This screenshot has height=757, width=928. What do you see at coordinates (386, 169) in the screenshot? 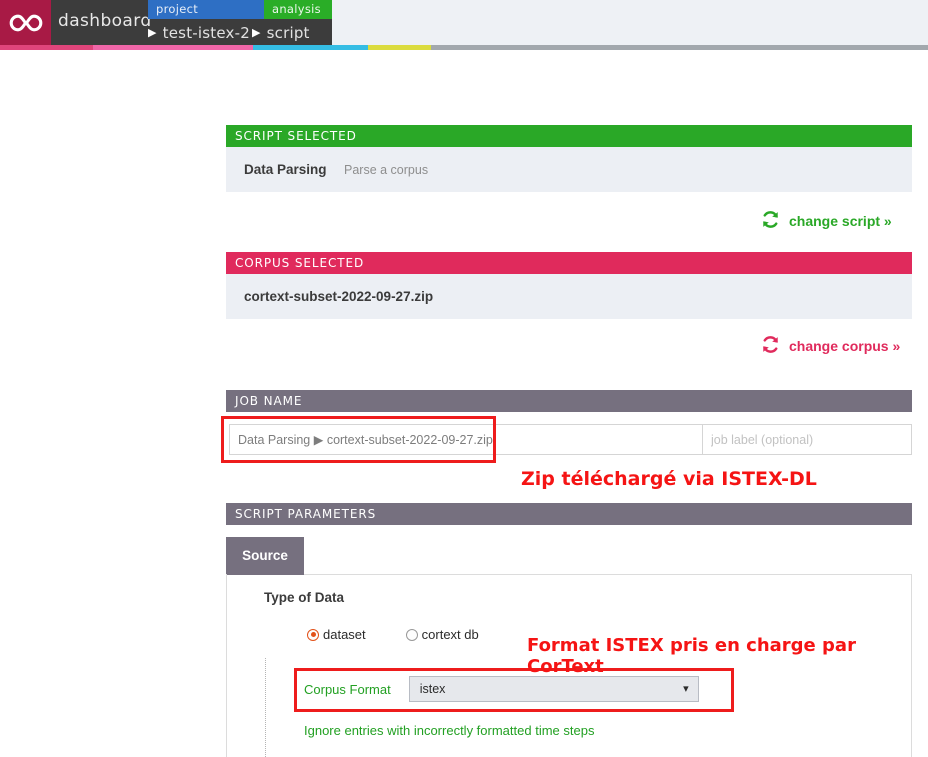
I see `script-description: Parse a corpus` at bounding box center [386, 169].